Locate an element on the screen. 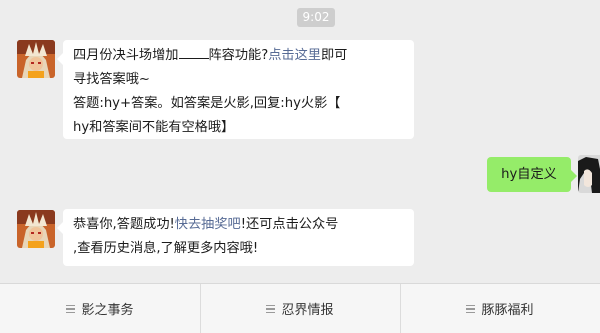 This screenshot has width=600, height=333. message-timestamp: 9:02 is located at coordinates (316, 17).